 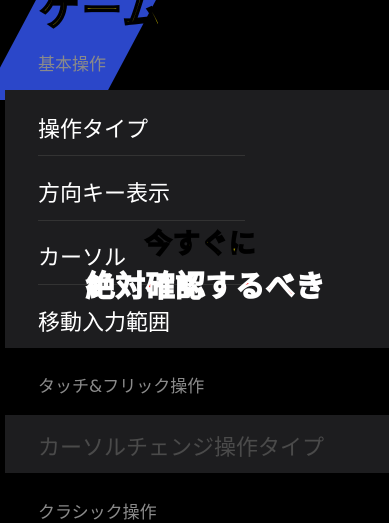 What do you see at coordinates (93, 128) in the screenshot?
I see `menu-item-operation-type: 操作タイプ` at bounding box center [93, 128].